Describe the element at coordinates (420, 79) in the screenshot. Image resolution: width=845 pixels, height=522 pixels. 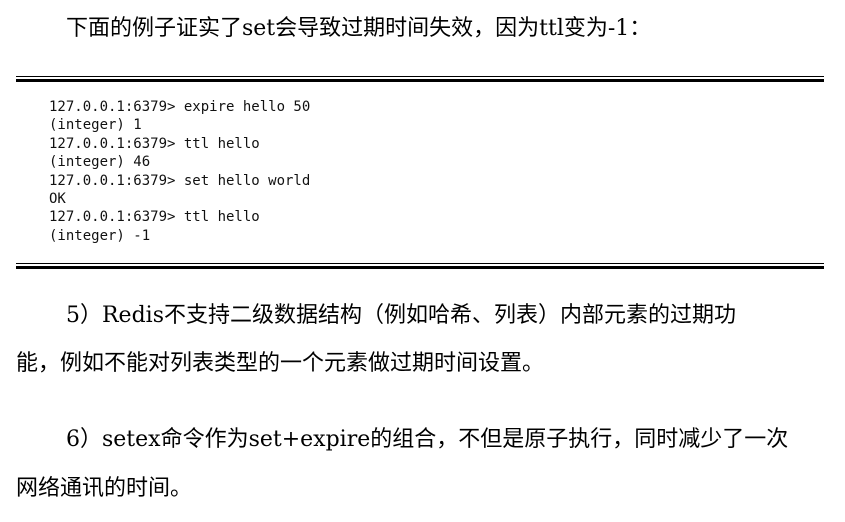
I see `code-block-top-rule` at that location.